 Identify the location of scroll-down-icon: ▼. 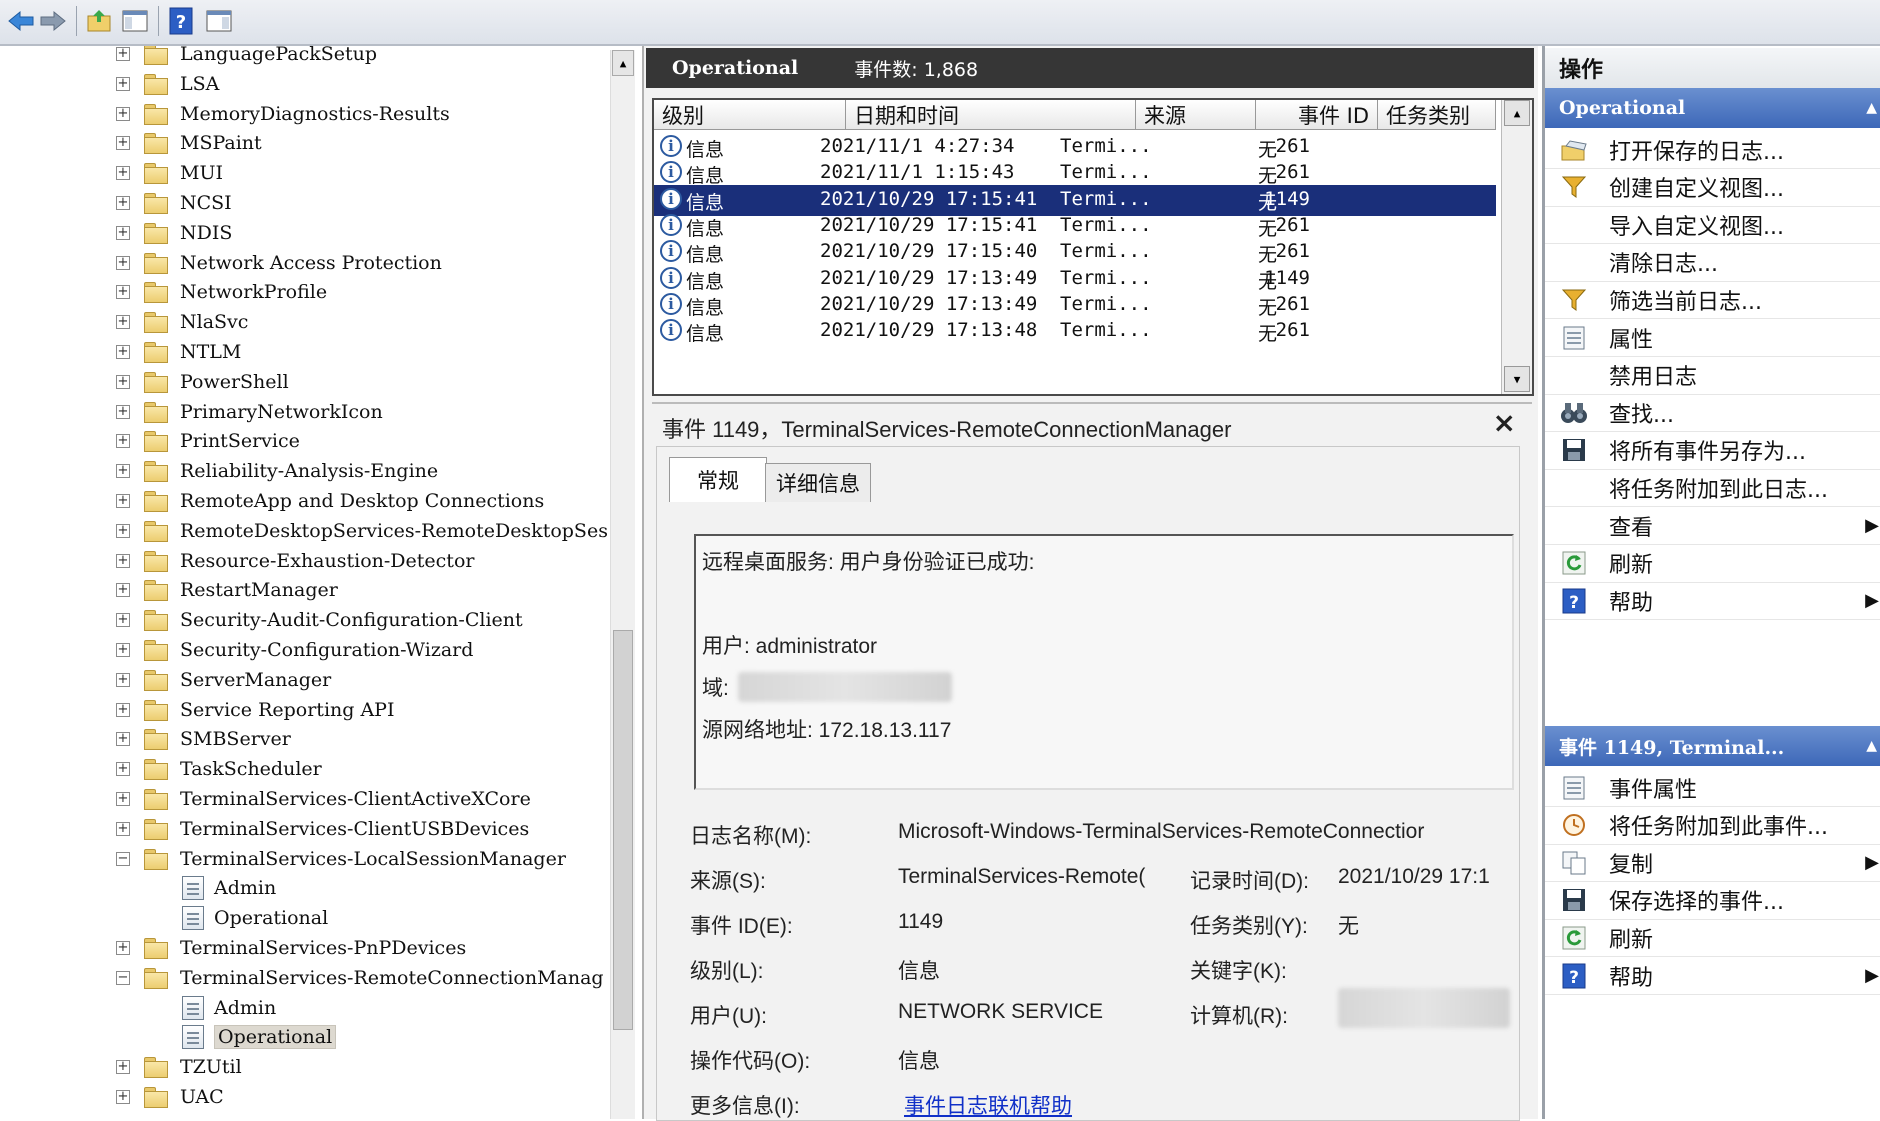
(1517, 379).